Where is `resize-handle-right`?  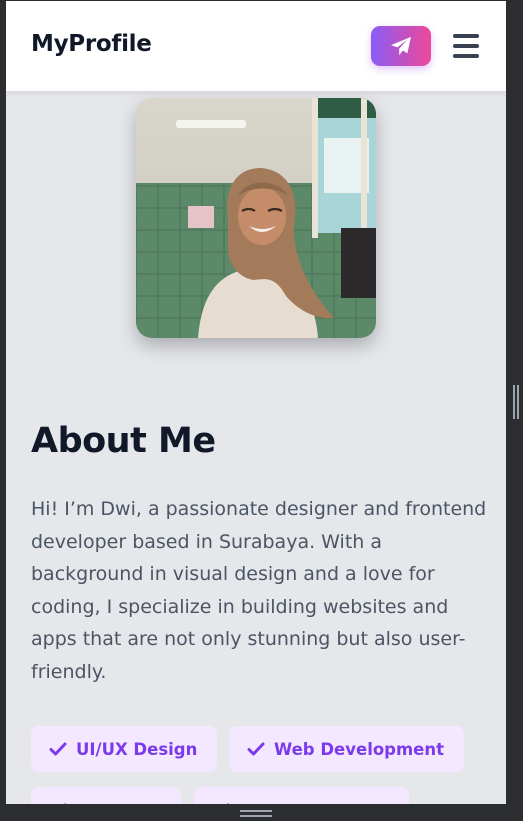
resize-handle-right is located at coordinates (516, 402).